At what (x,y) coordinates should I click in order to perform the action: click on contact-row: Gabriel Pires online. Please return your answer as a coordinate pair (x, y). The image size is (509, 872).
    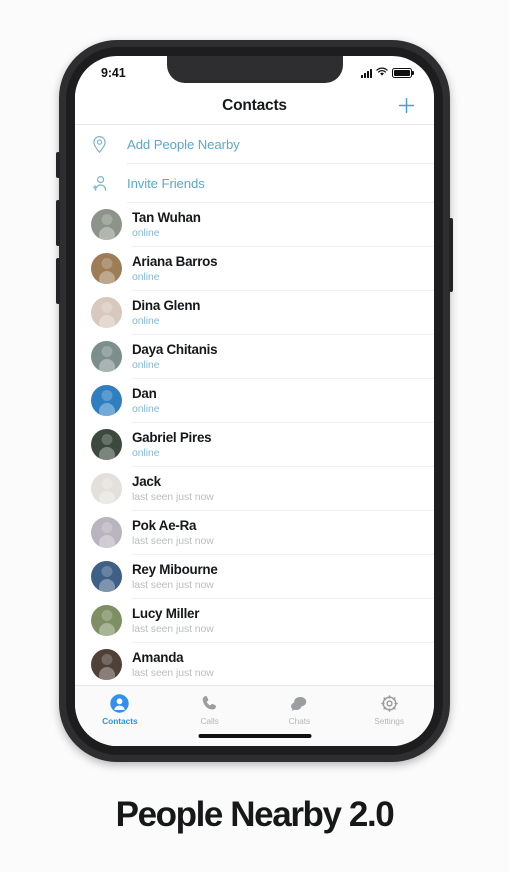
    Looking at the image, I should click on (254, 444).